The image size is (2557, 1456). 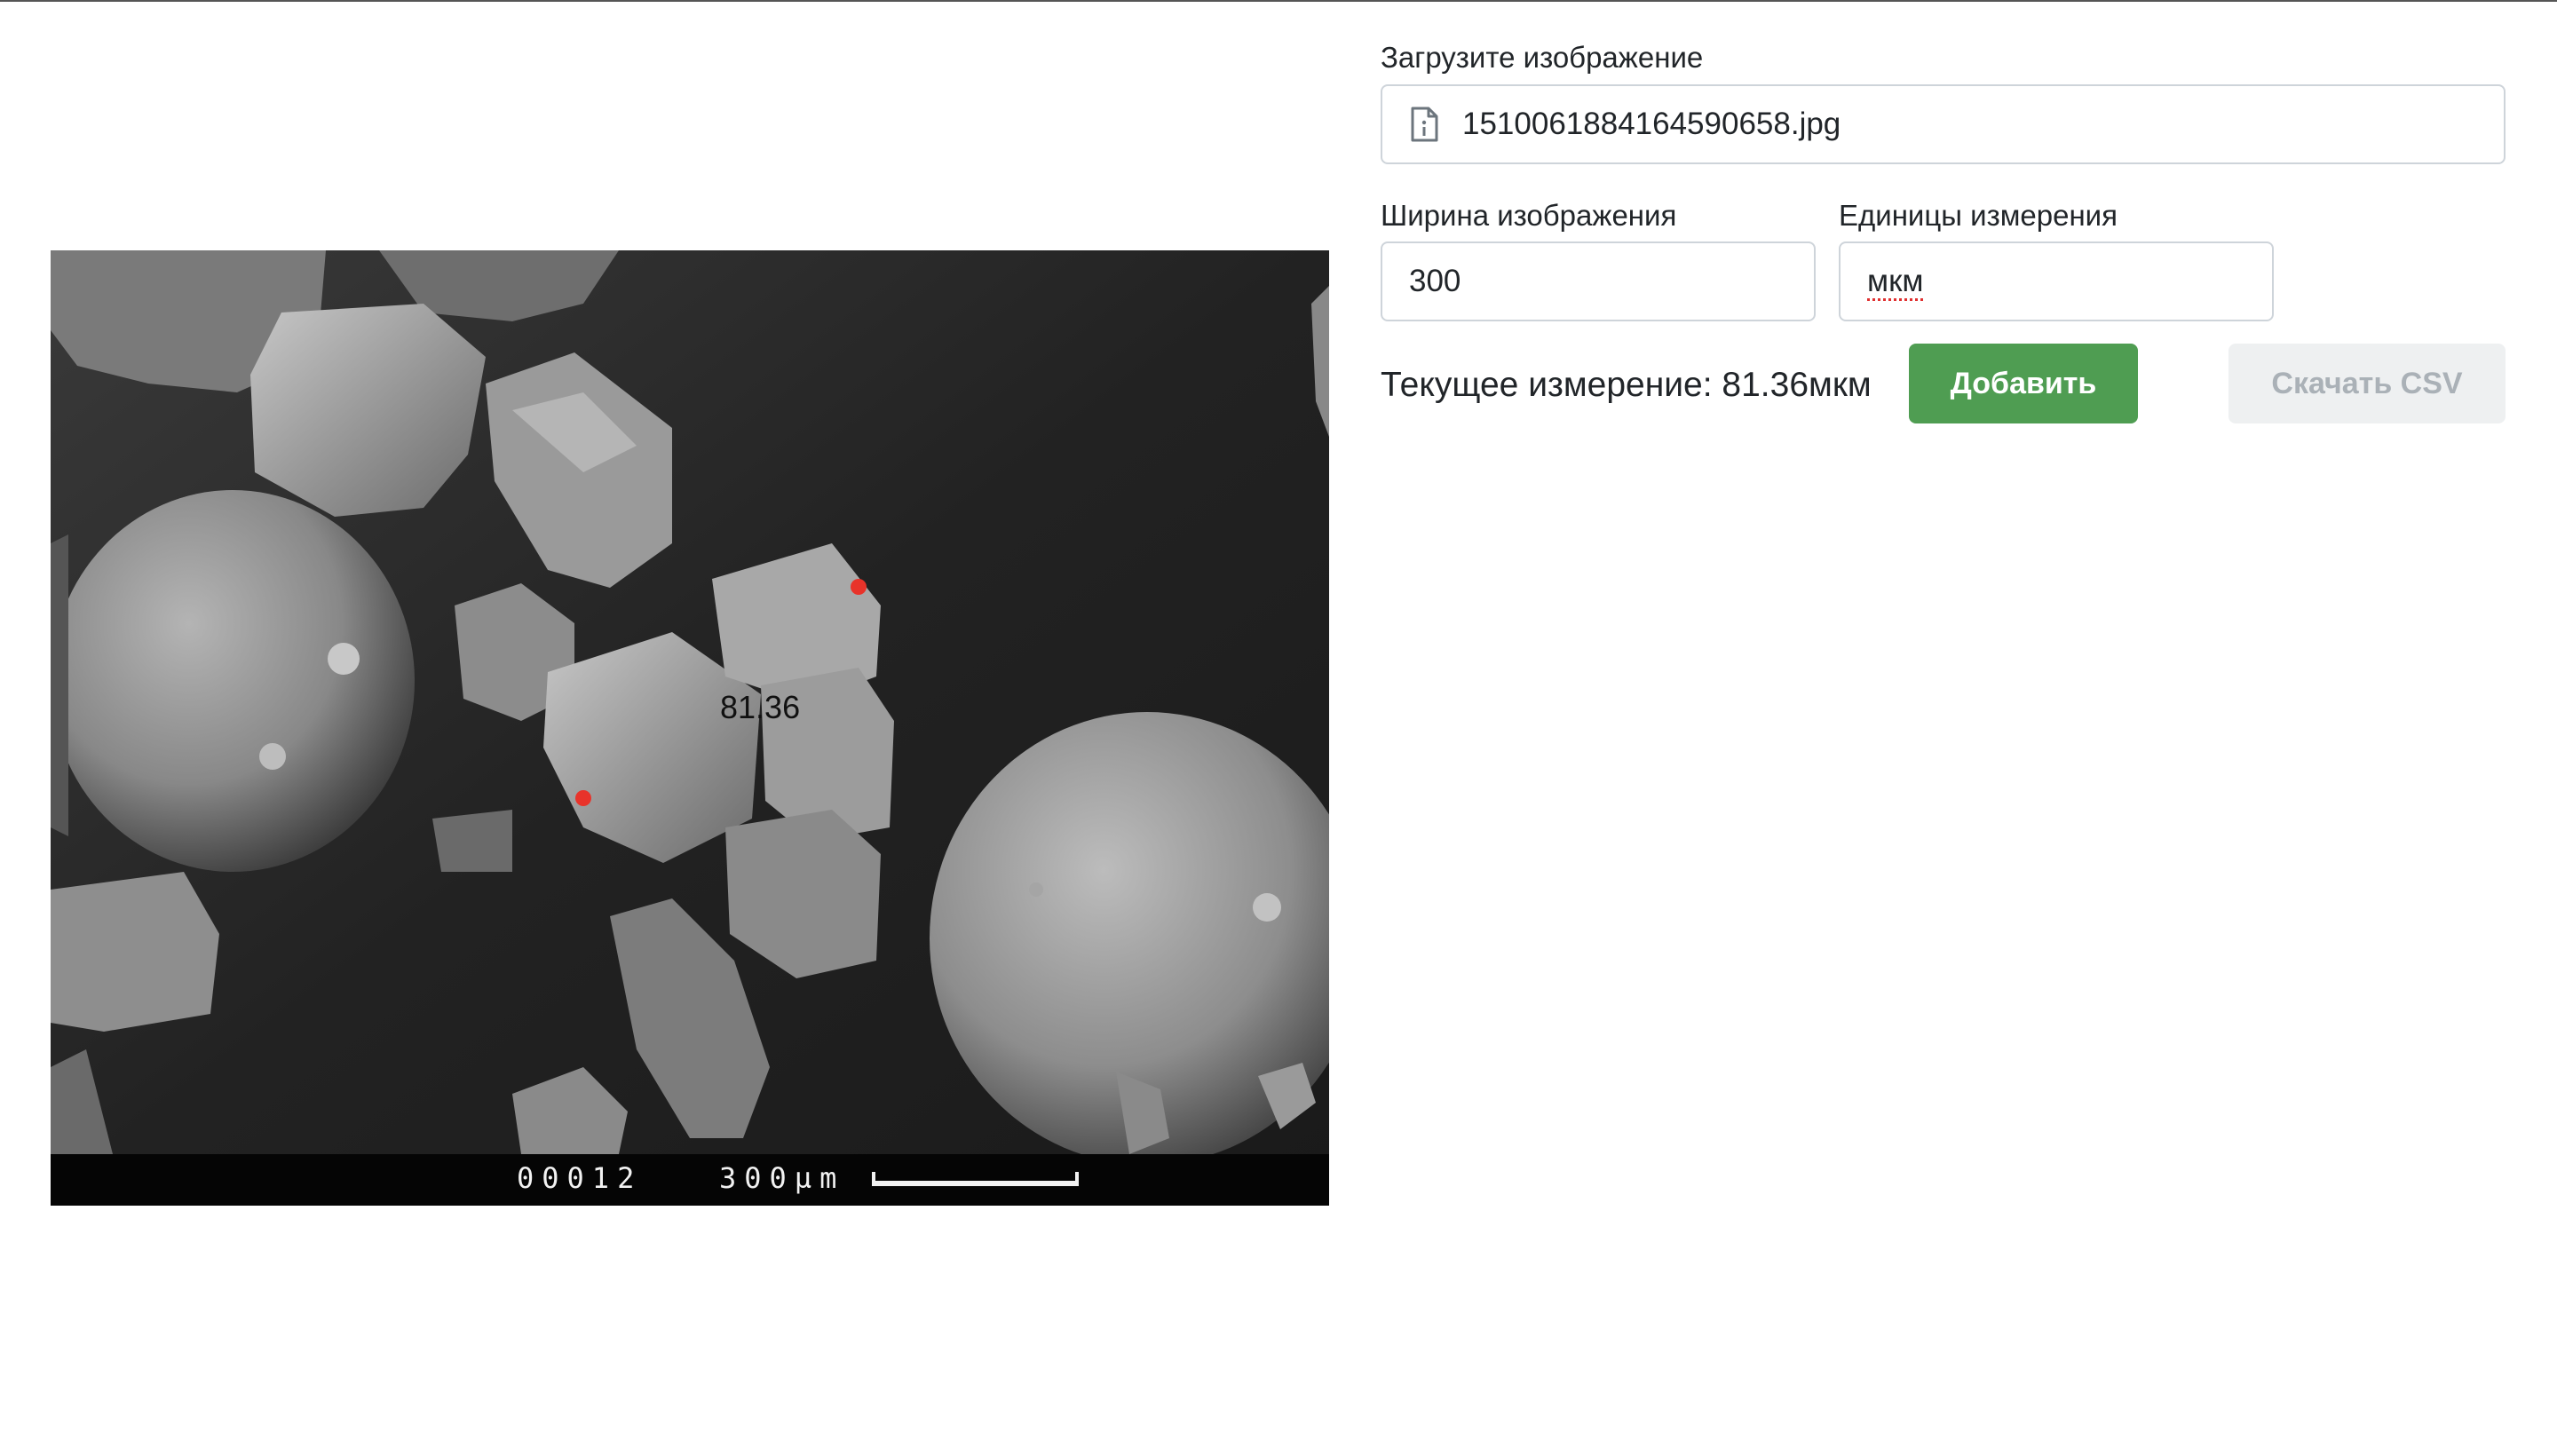 I want to click on measurement-overlay-label: 81.36, so click(x=760, y=707).